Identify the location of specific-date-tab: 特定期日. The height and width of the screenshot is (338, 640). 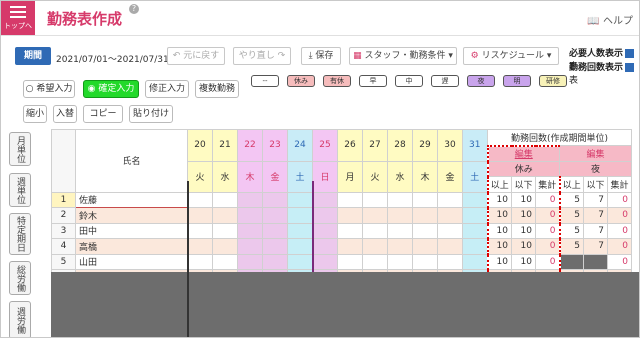
(20, 234).